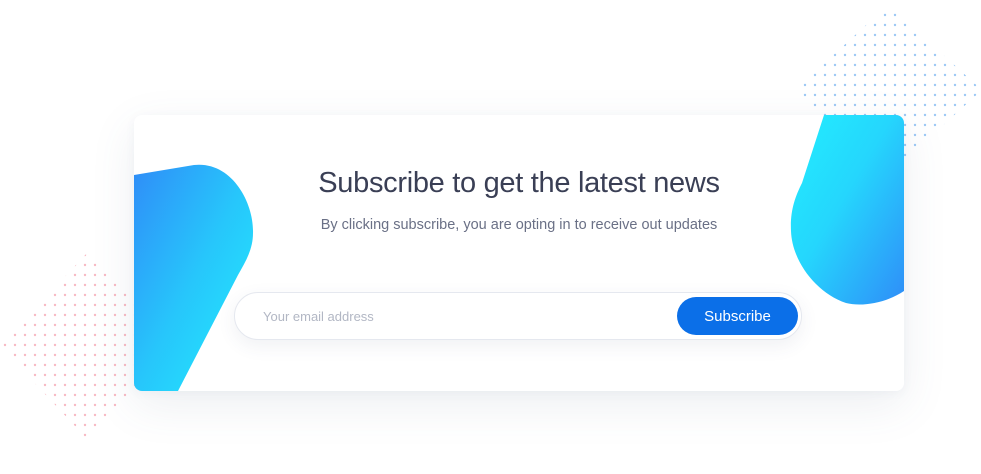  I want to click on email-input, so click(463, 316).